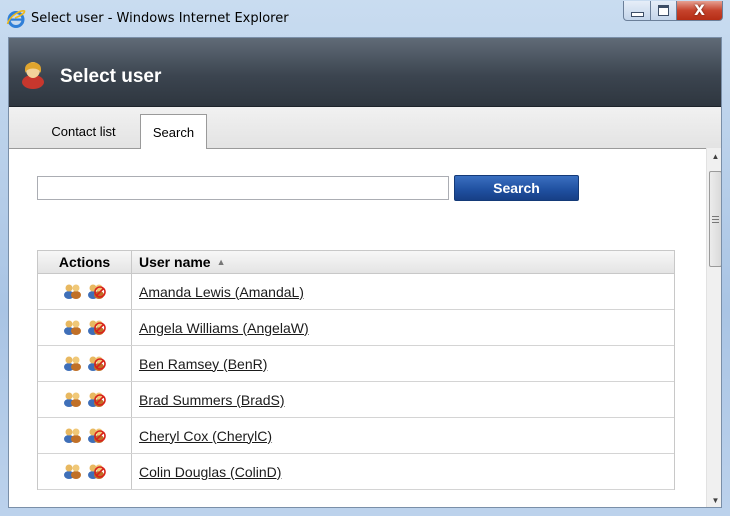 The image size is (730, 516). I want to click on username-link: Brad Summers (BradS), so click(211, 400).